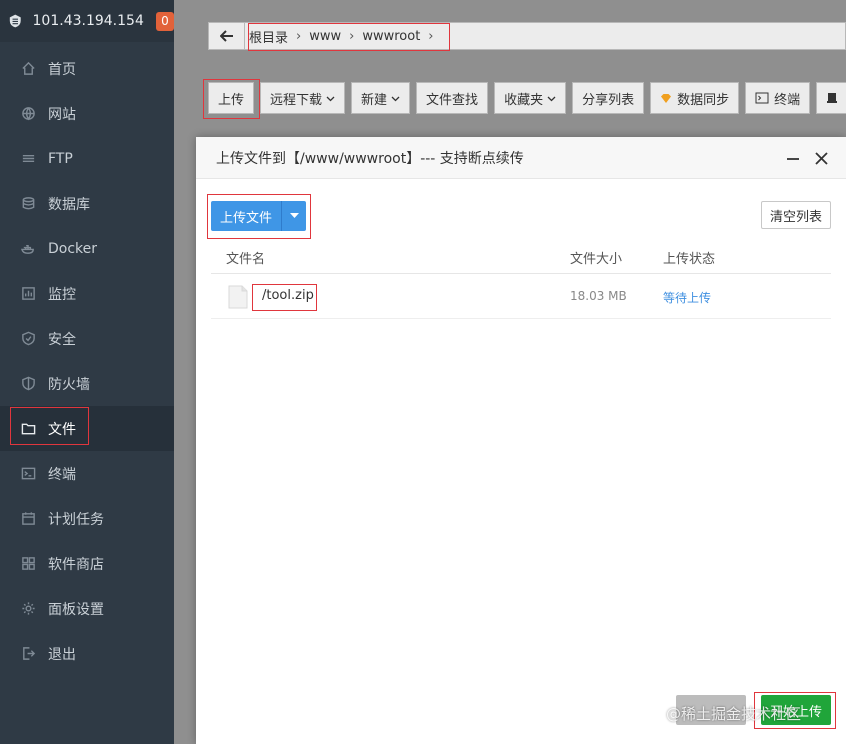 The image size is (846, 744). I want to click on drive-icon, so click(832, 98).